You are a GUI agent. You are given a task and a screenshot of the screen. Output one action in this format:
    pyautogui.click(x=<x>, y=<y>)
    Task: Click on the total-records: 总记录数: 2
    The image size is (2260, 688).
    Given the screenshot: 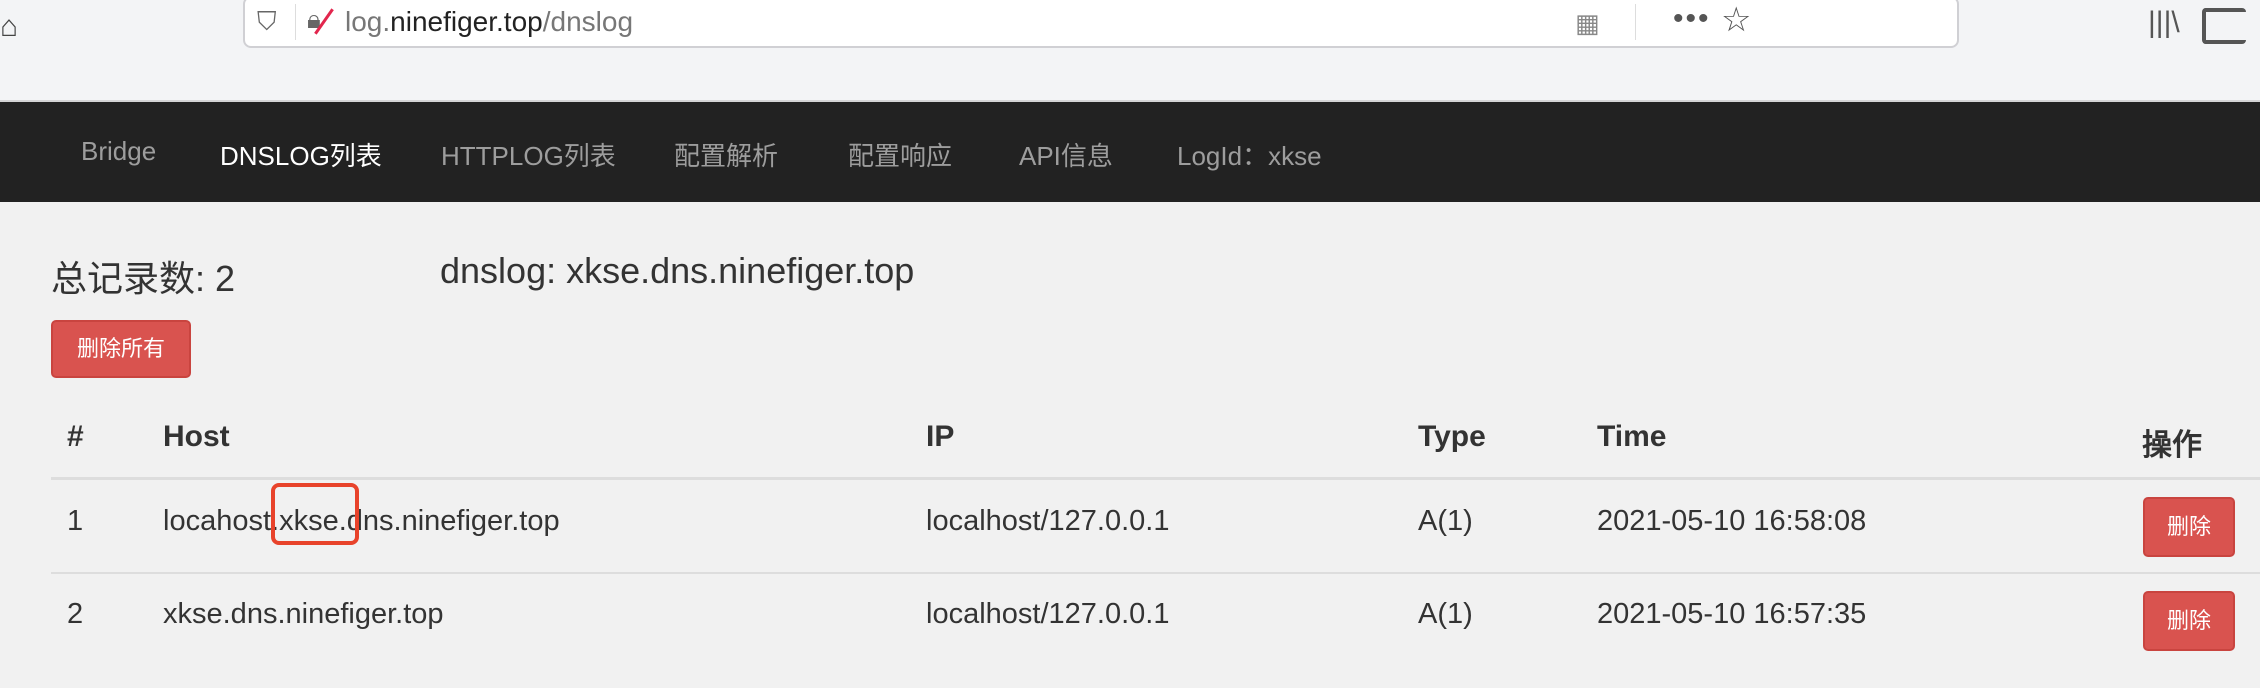 What is the action you would take?
    pyautogui.click(x=143, y=278)
    